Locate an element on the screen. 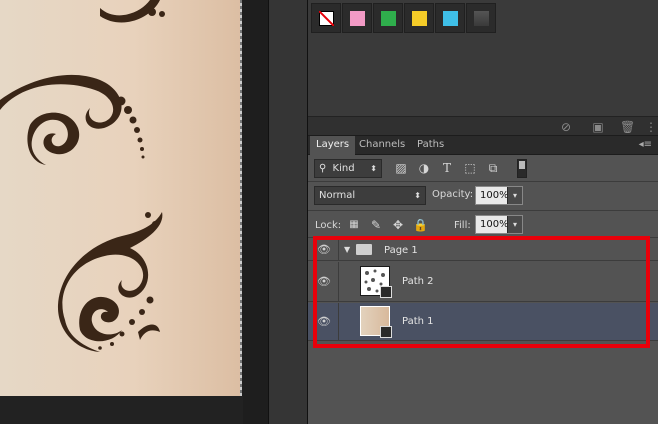 Image resolution: width=658 pixels, height=424 pixels. pixel-layer-filter-icon: ▨ is located at coordinates (401, 168).